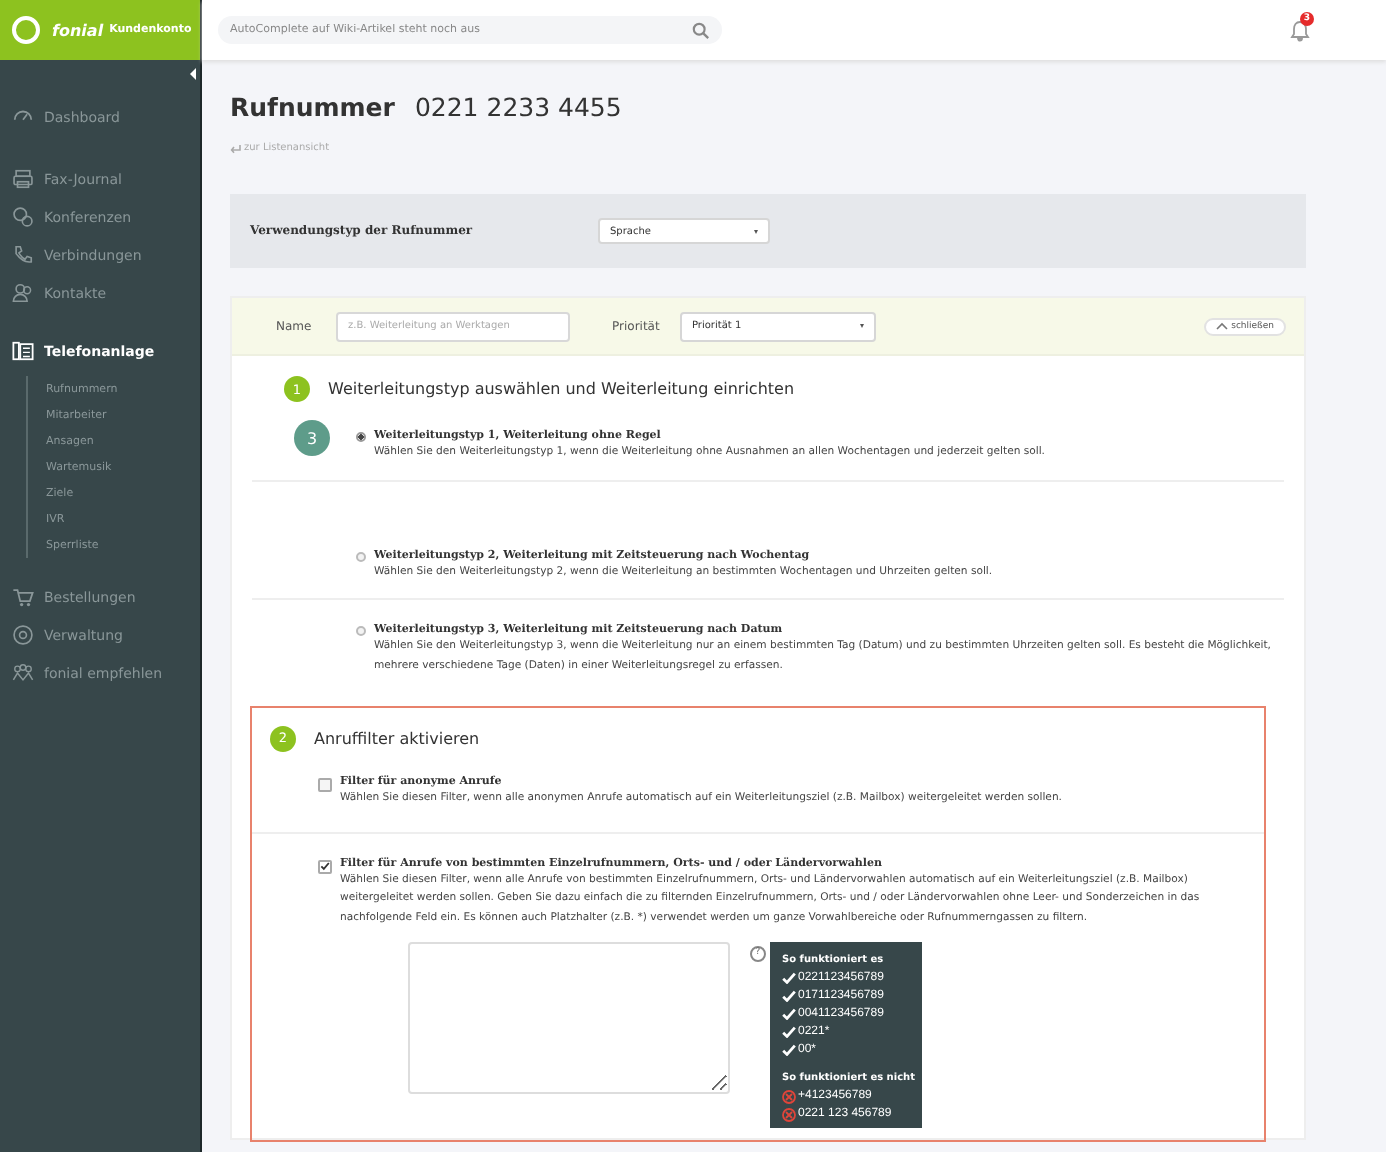 Image resolution: width=1386 pixels, height=1152 pixels. I want to click on step-marker: 3, so click(312, 438).